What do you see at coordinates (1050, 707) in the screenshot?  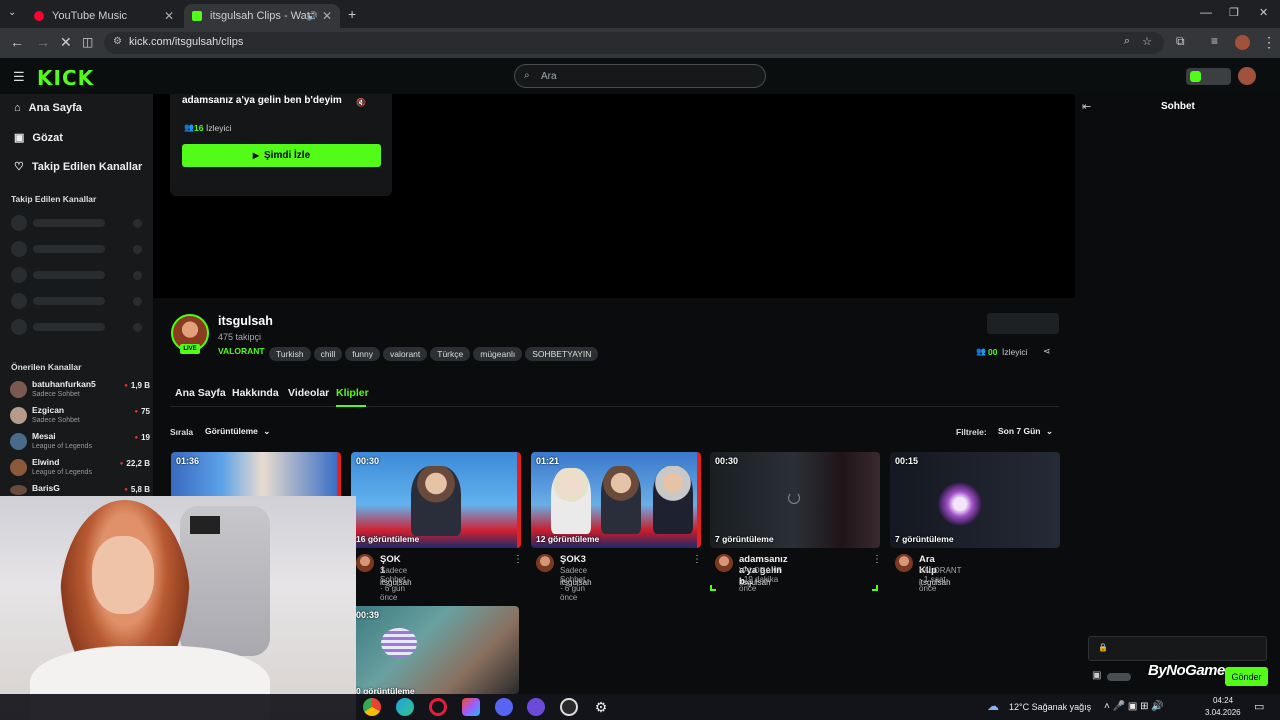 I see `weather-text: 12°C Sağanak yağış` at bounding box center [1050, 707].